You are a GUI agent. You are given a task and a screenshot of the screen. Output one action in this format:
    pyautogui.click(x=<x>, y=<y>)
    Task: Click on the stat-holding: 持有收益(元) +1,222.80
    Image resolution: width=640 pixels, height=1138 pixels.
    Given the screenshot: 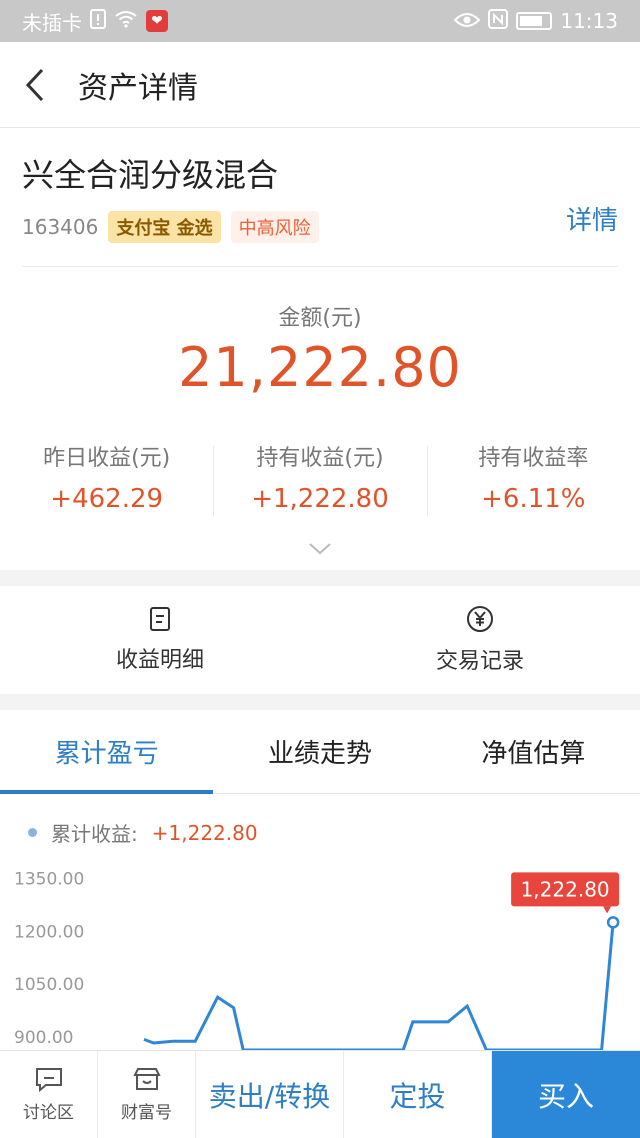 What is the action you would take?
    pyautogui.click(x=319, y=478)
    